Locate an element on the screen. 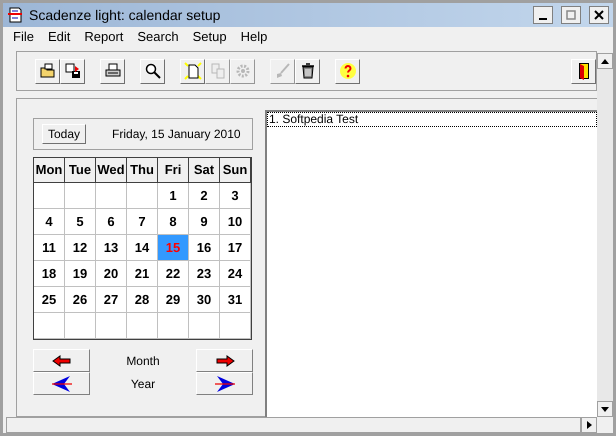 The width and height of the screenshot is (616, 436). copy-icon is located at coordinates (217, 71).